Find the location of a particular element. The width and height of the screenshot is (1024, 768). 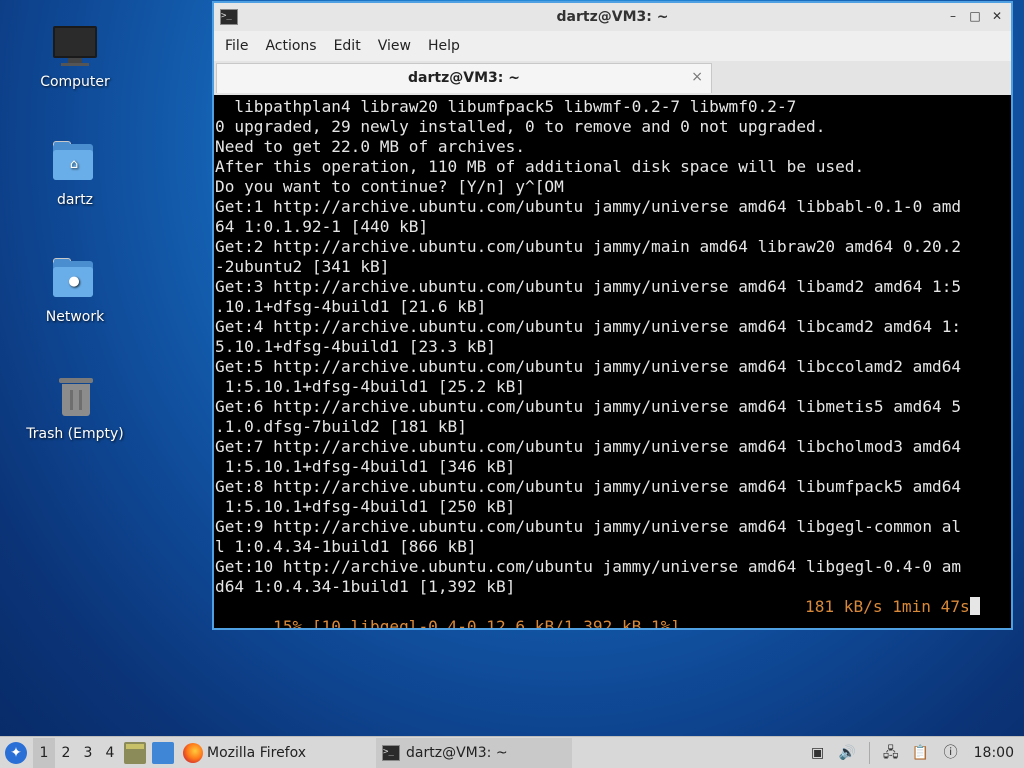

file-manager-icon is located at coordinates (135, 752).